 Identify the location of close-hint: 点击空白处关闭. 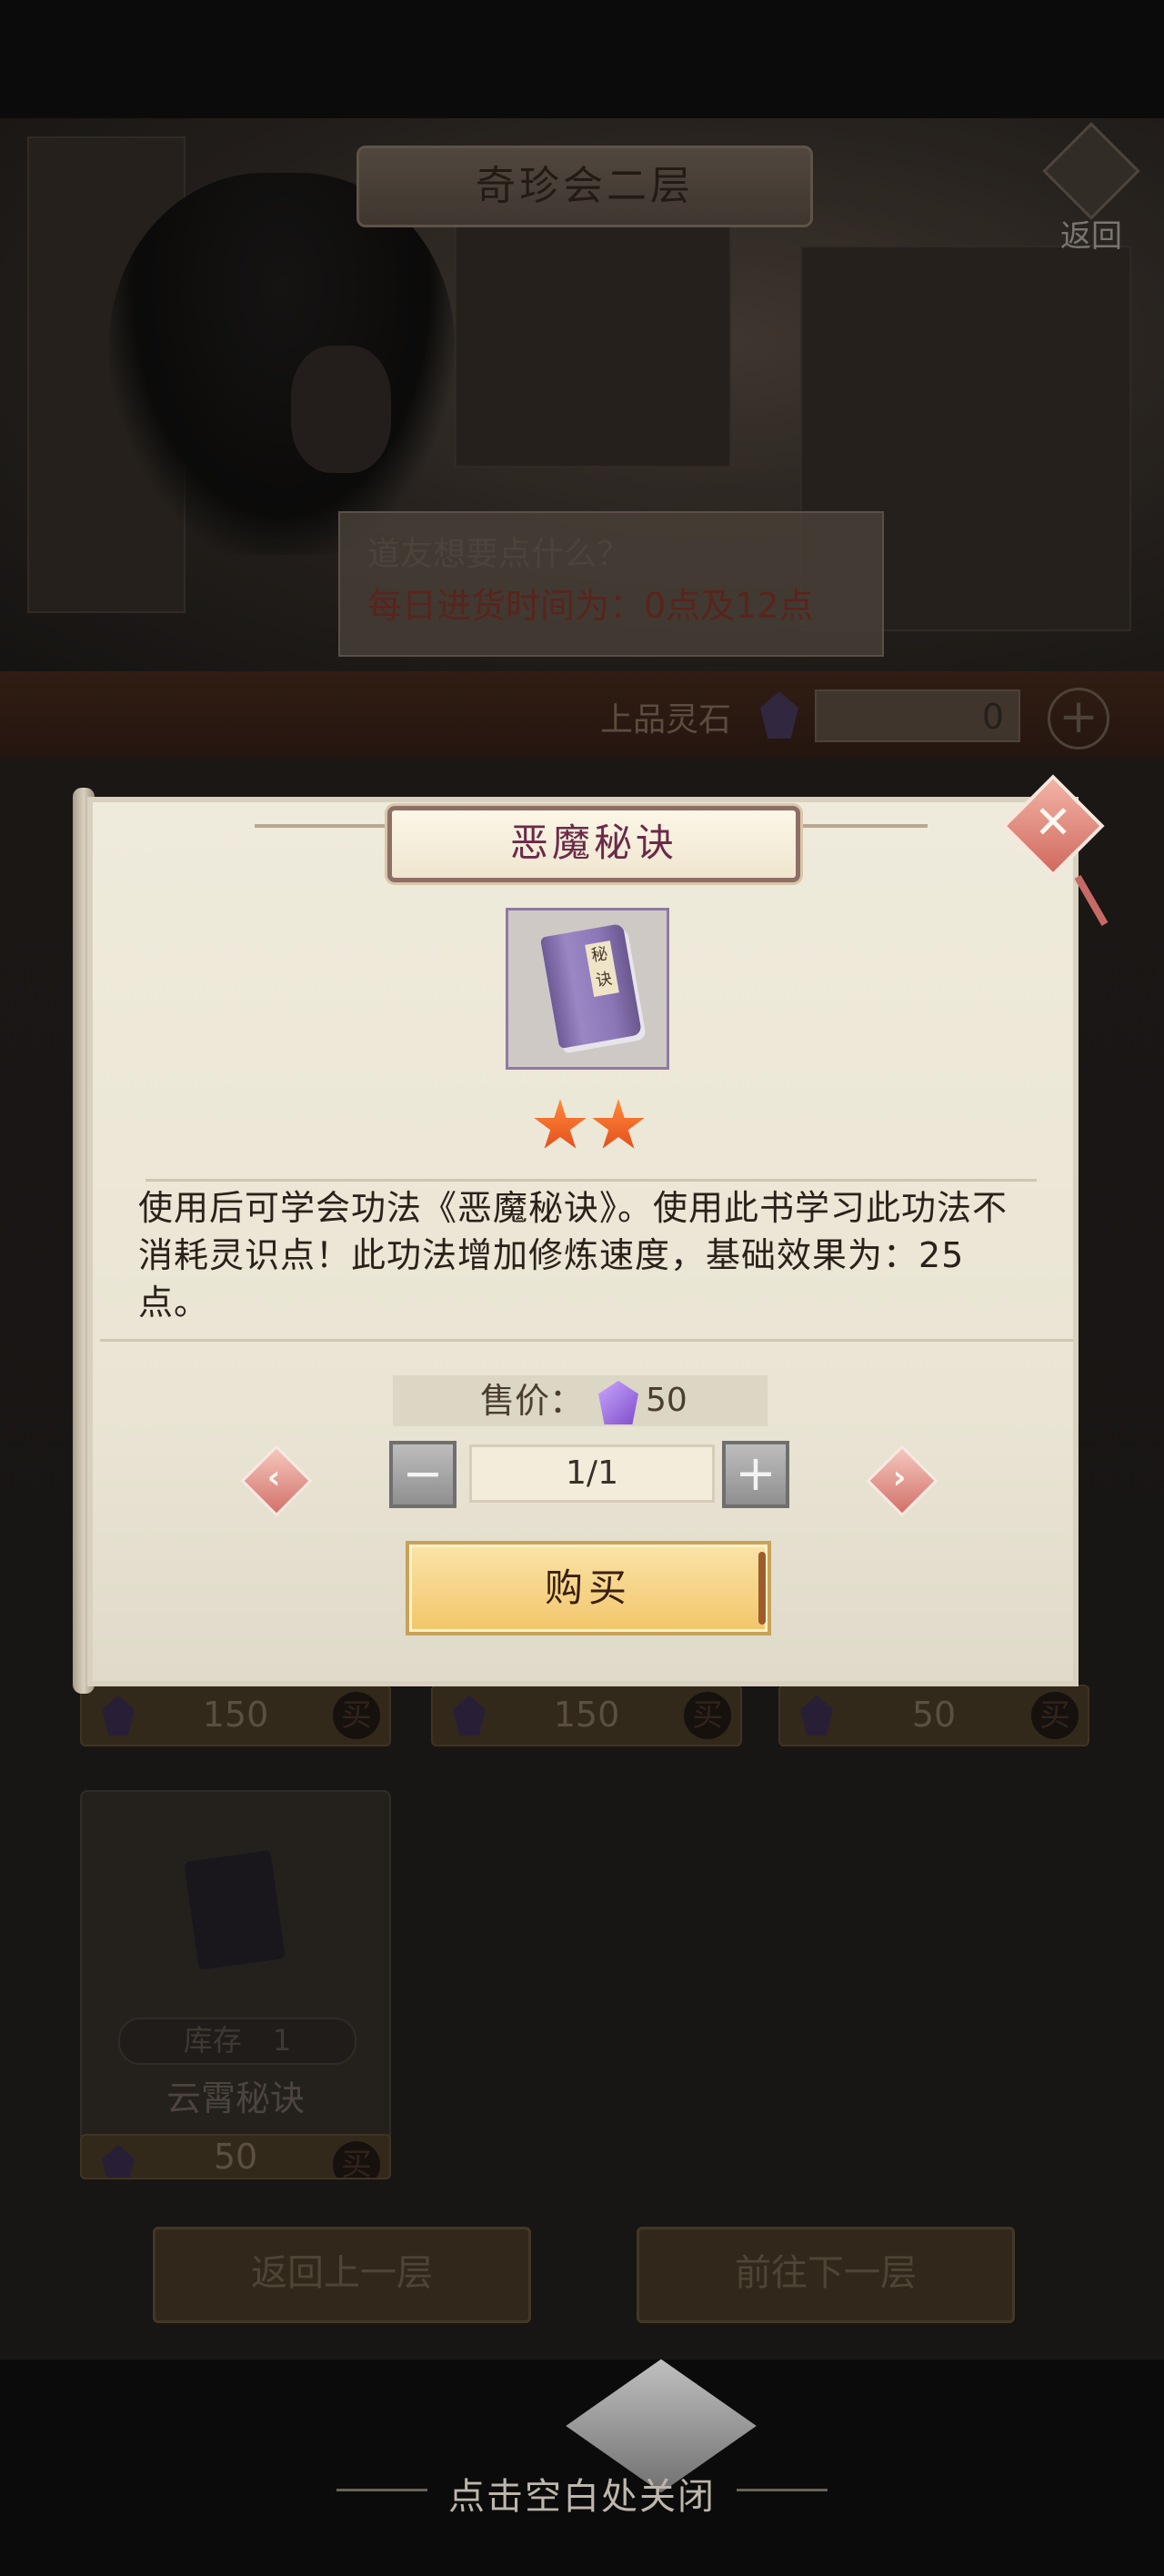
(582, 2493).